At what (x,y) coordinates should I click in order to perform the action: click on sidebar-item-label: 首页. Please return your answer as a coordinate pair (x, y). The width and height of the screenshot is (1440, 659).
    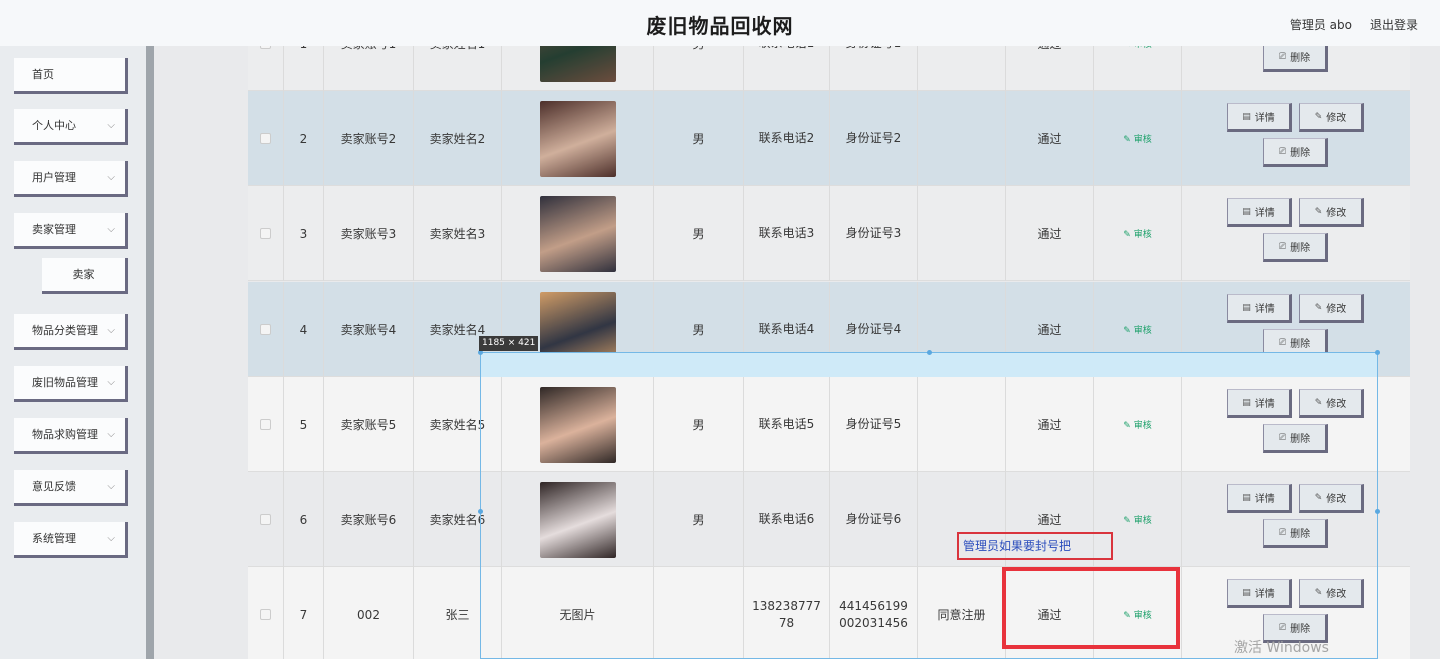
    Looking at the image, I should click on (43, 74).